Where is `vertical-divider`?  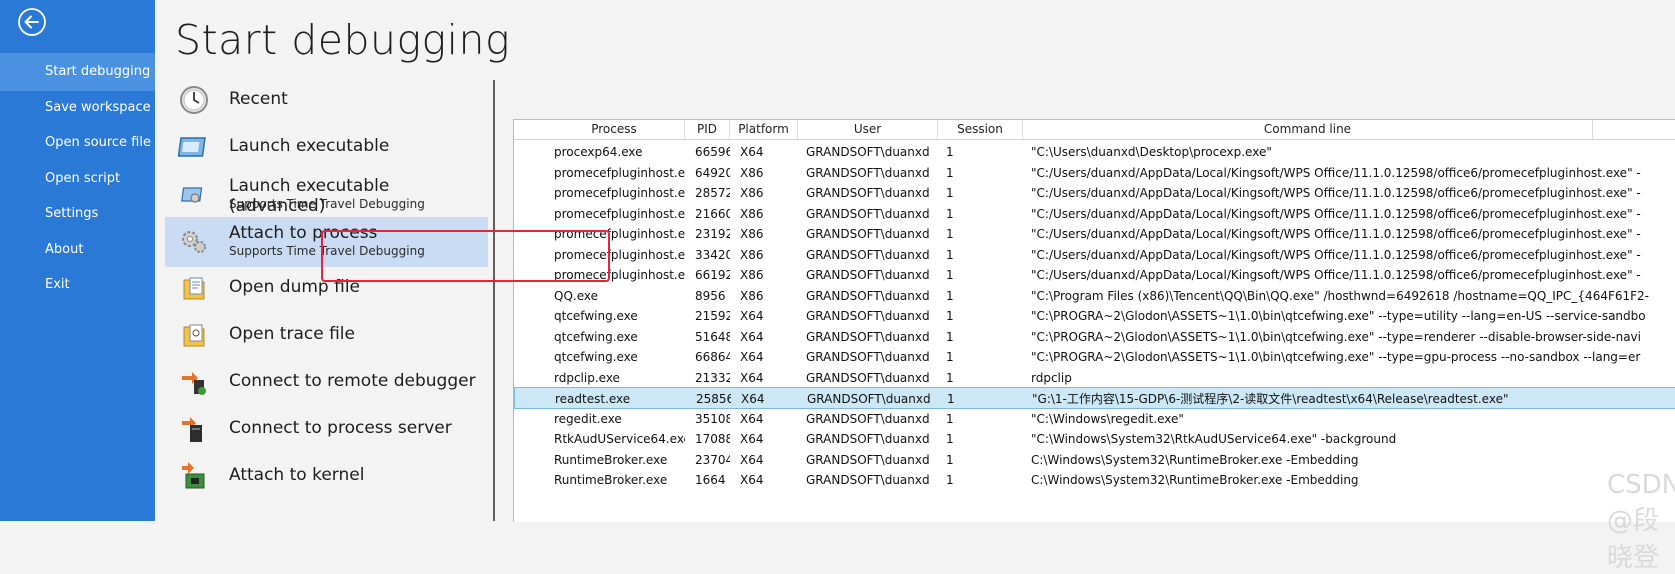
vertical-divider is located at coordinates (494, 300).